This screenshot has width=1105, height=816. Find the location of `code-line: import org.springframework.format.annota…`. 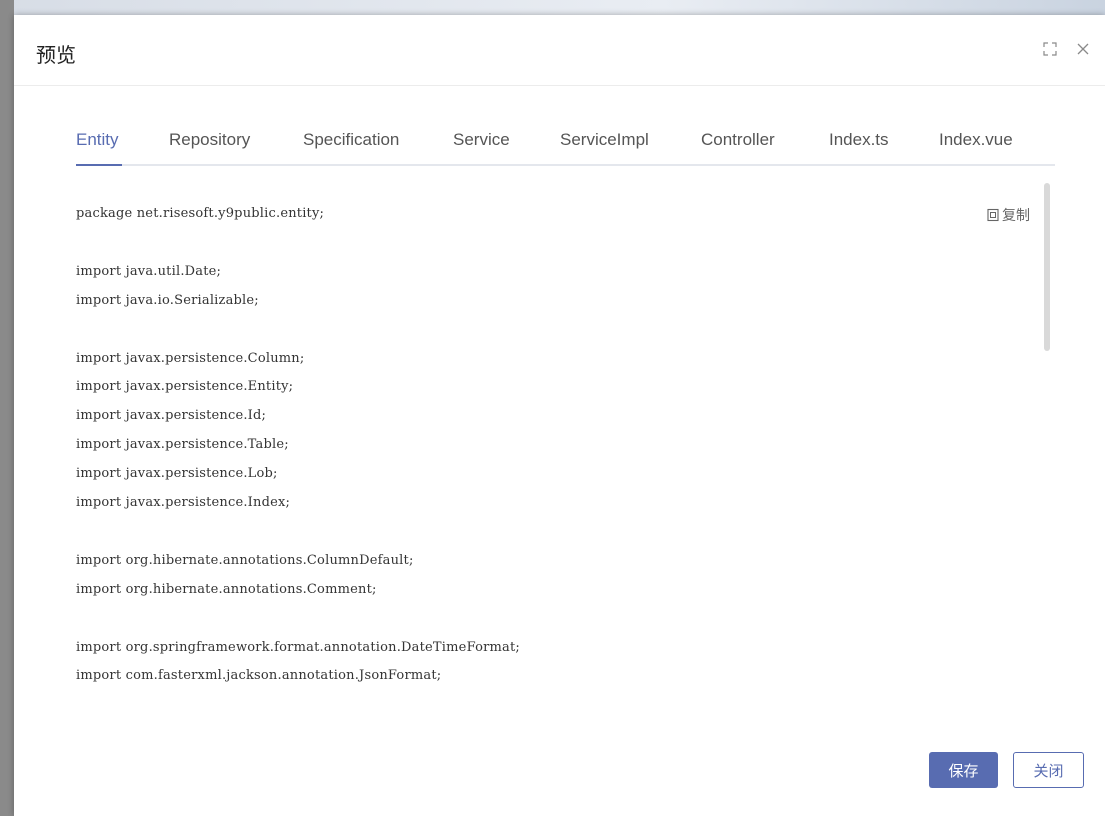

code-line: import org.springframework.format.annota… is located at coordinates (298, 647).